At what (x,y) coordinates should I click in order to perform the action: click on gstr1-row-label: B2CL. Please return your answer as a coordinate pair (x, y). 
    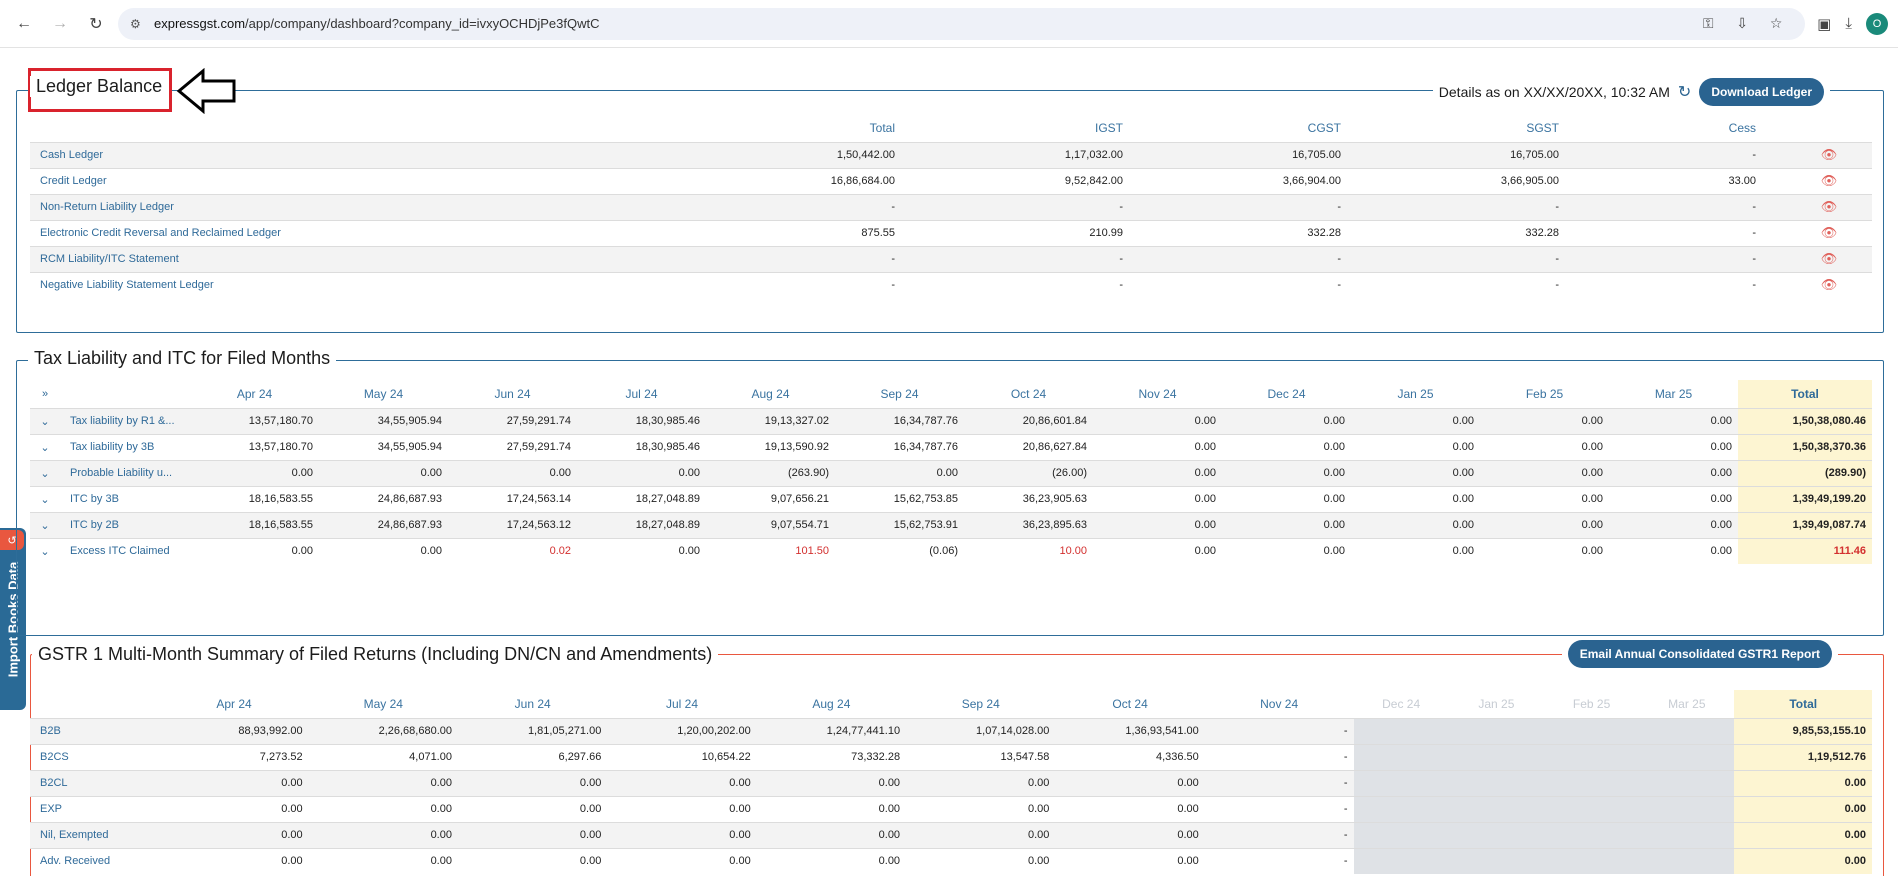
    Looking at the image, I should click on (95, 782).